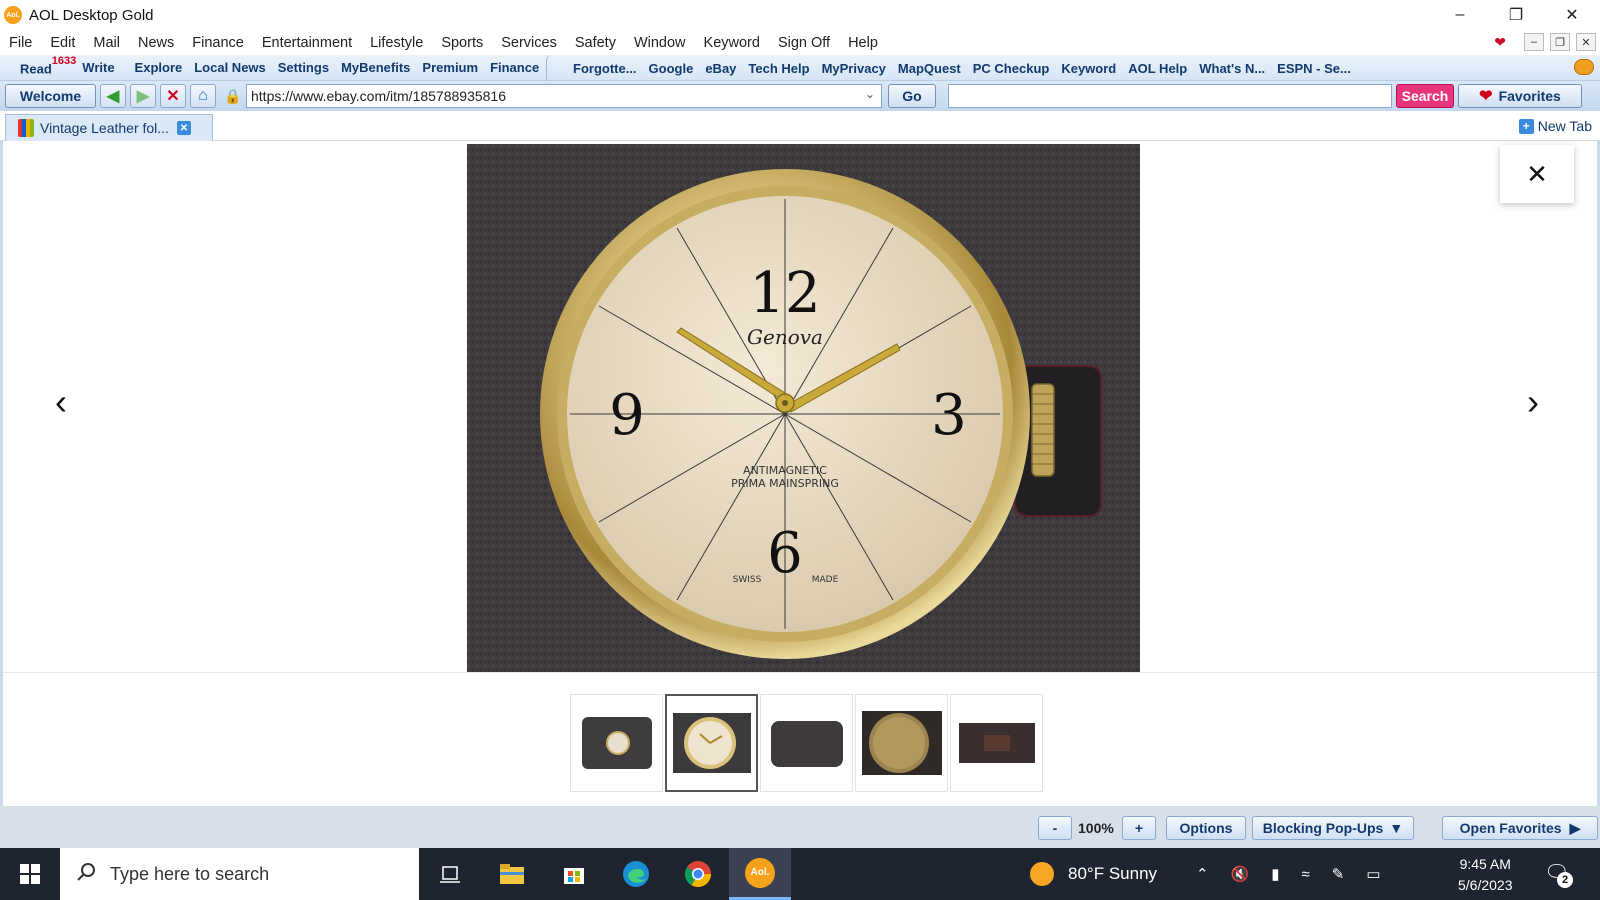 This screenshot has width=1600, height=900. I want to click on link-tech-help: Tech Help, so click(778, 68).